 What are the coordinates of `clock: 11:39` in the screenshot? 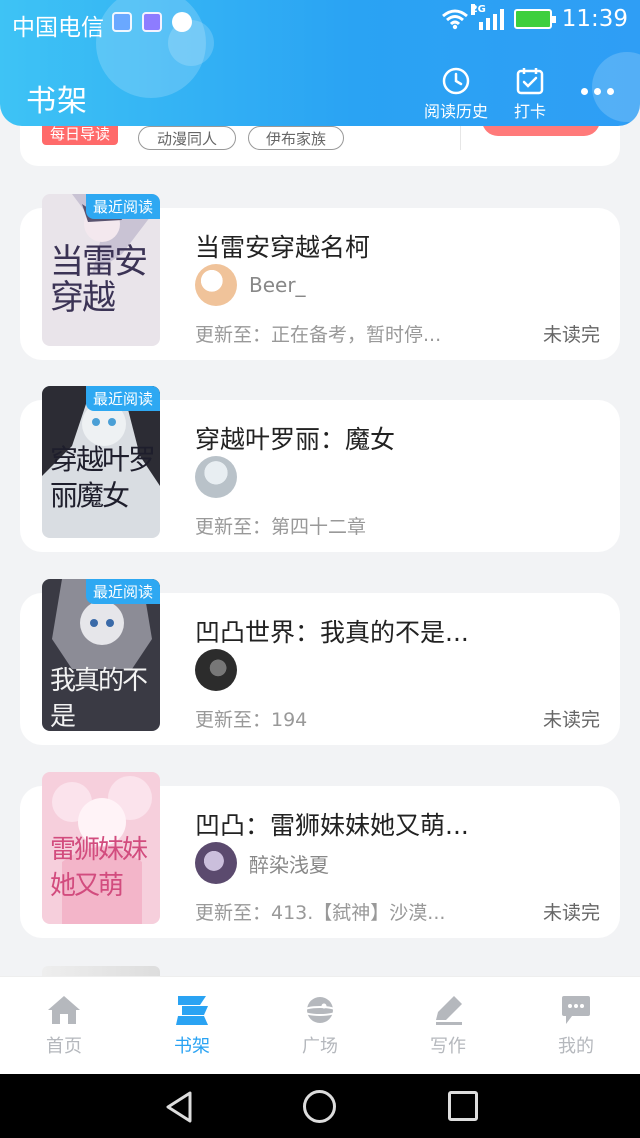 It's located at (594, 19).